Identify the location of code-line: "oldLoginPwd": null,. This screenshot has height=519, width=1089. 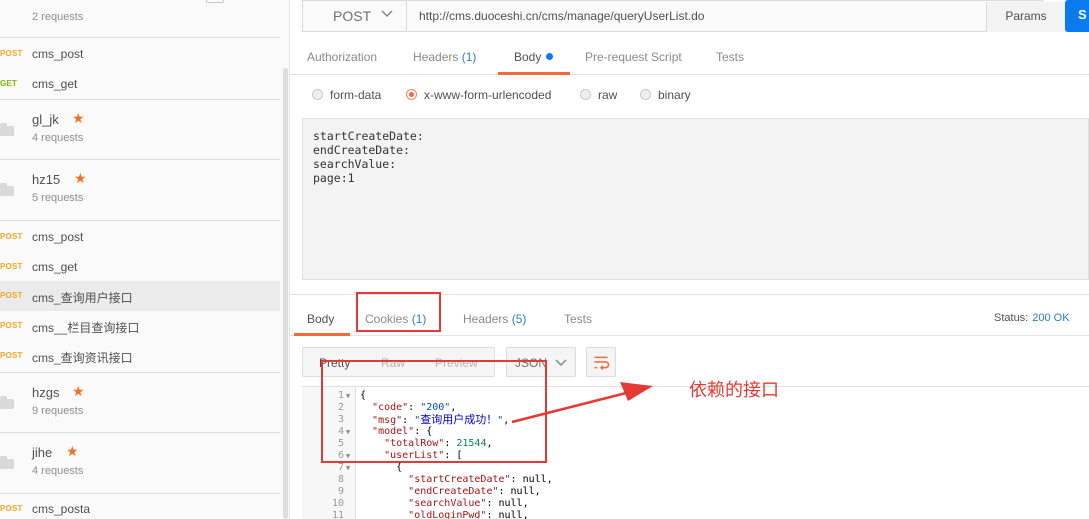
(468, 514).